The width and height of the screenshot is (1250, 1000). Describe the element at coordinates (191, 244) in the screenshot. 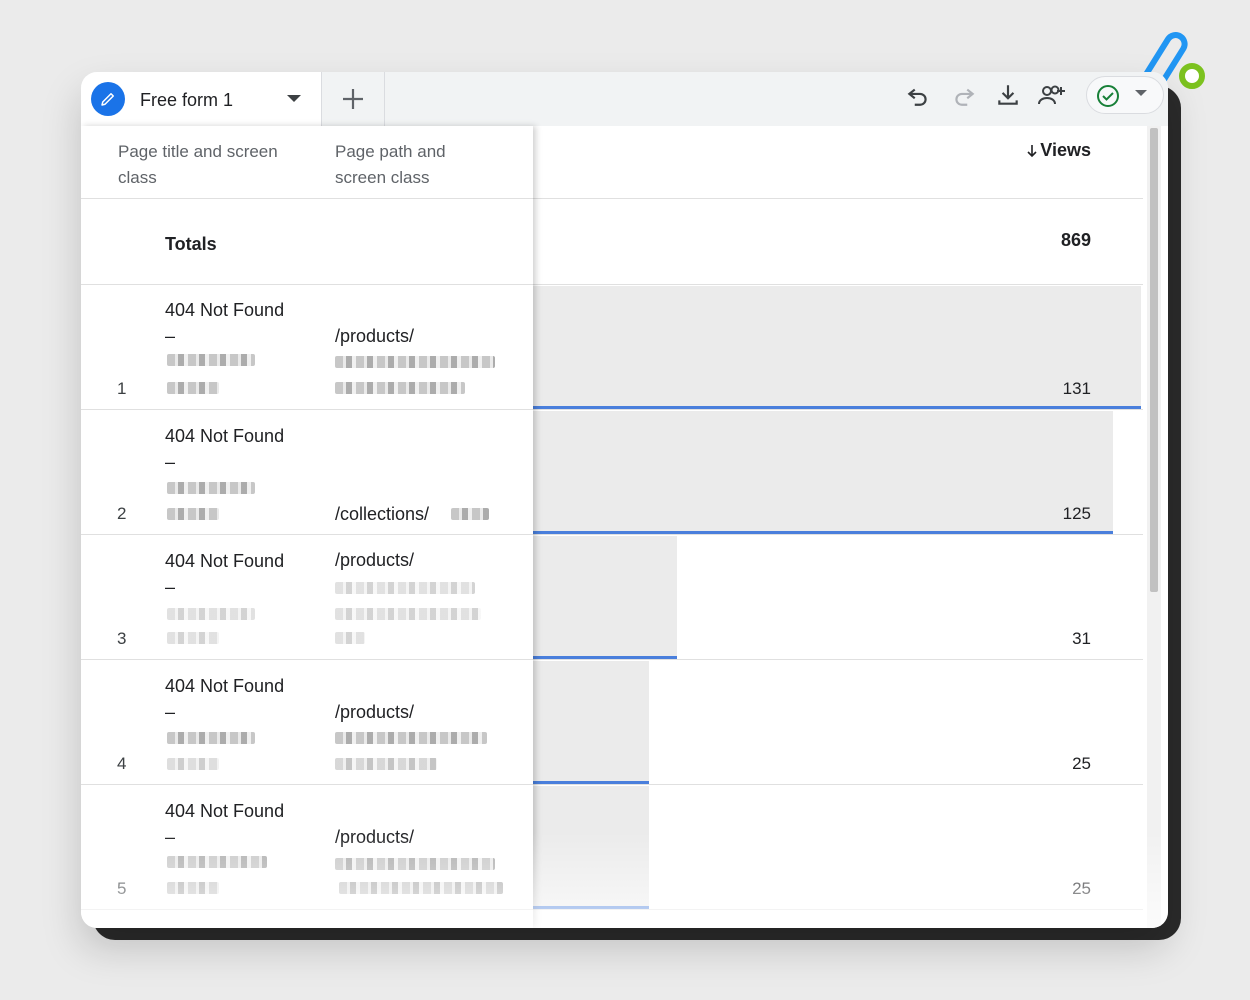

I see `totals-label: Totals` at that location.